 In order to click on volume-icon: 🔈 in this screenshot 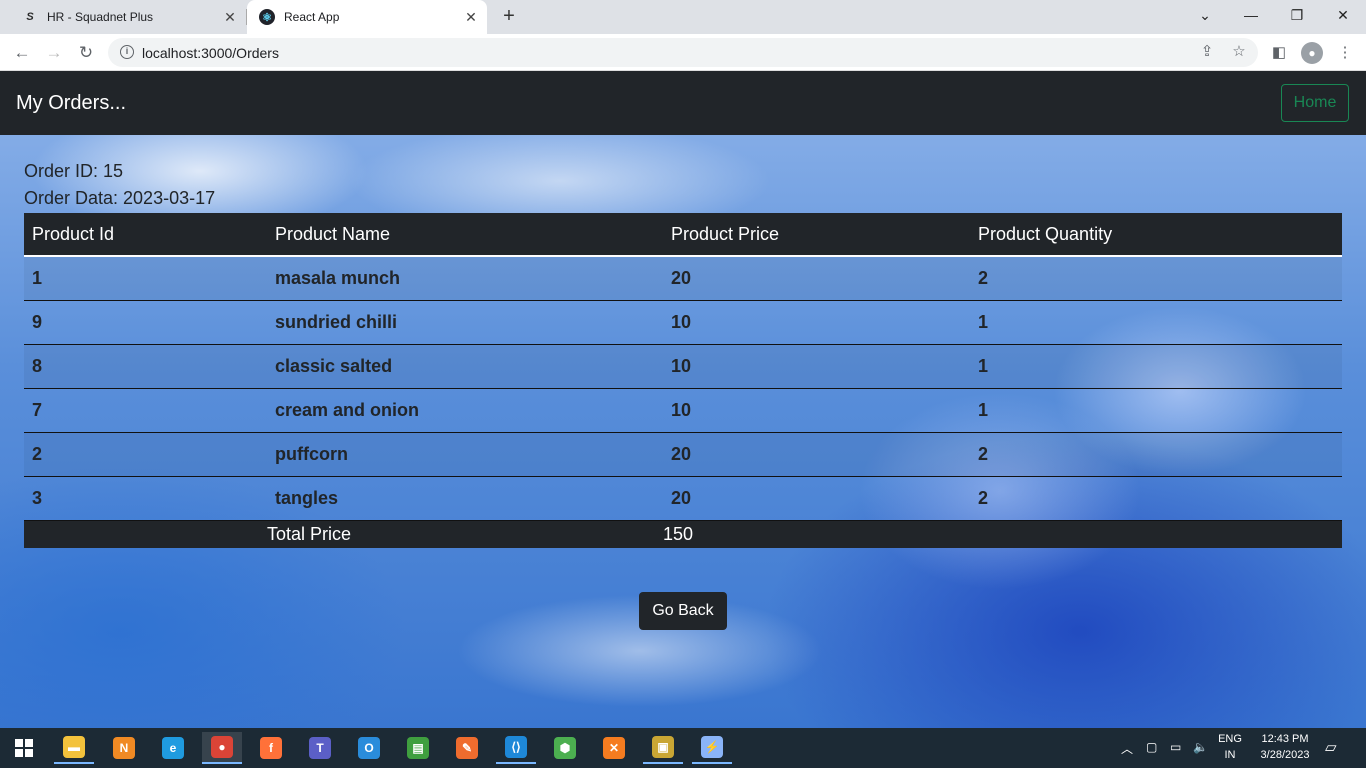, I will do `click(1200, 747)`.